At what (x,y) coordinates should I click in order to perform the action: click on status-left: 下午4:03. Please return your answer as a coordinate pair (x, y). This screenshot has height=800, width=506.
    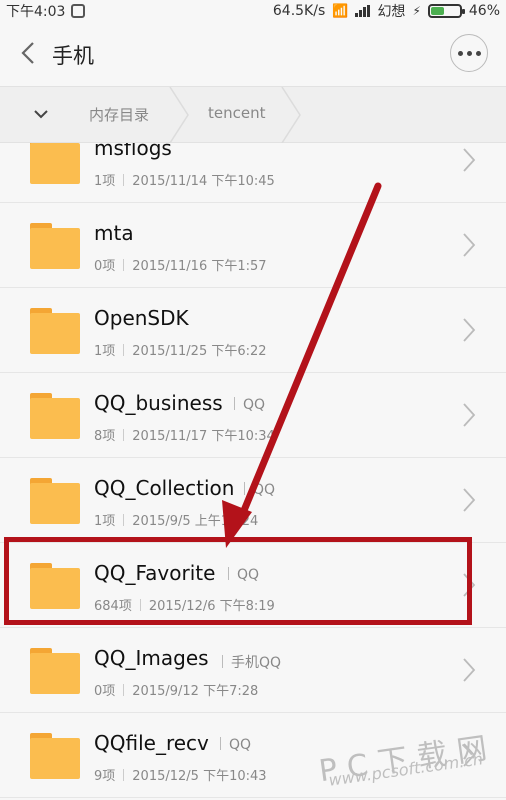
    Looking at the image, I should click on (46, 11).